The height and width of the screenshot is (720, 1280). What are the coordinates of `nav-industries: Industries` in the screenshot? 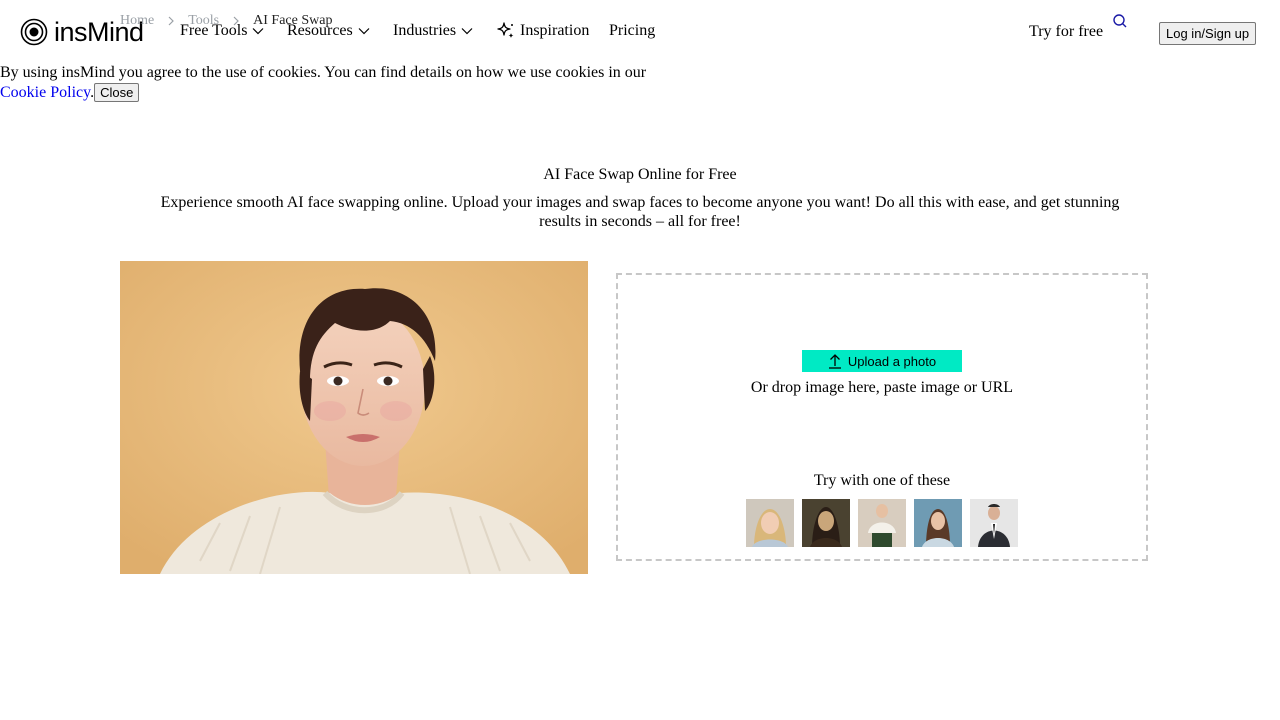 It's located at (433, 31).